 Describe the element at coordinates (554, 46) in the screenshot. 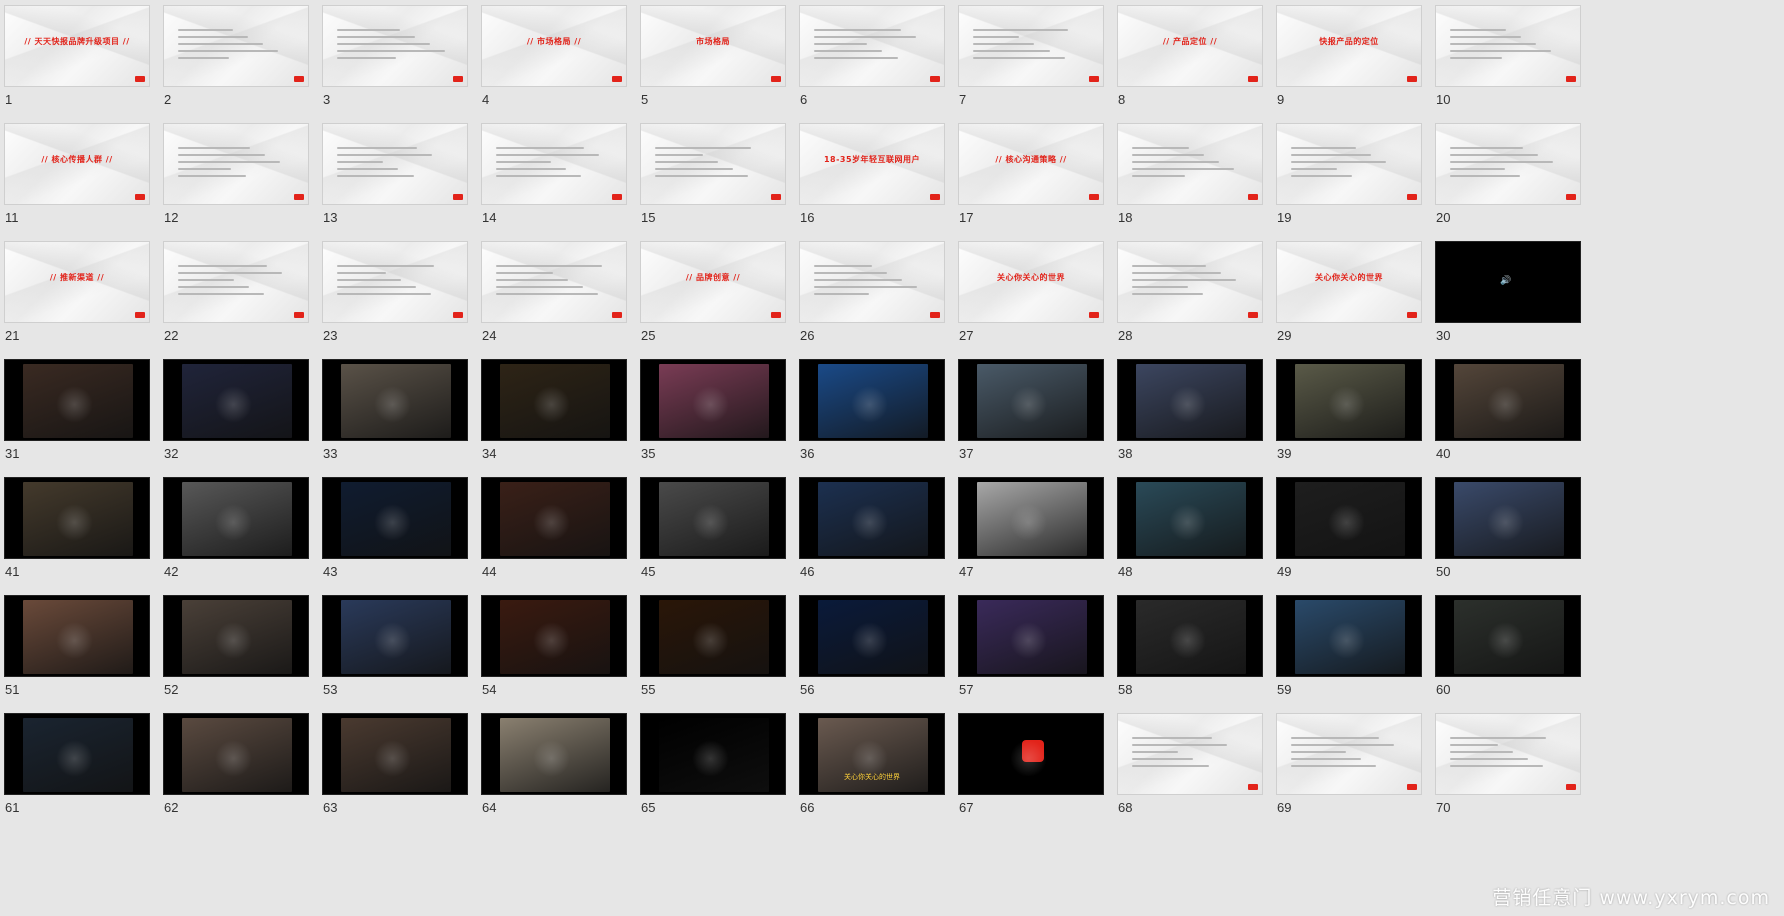

I see `slide-thumbnail: // 市场格局 //` at that location.